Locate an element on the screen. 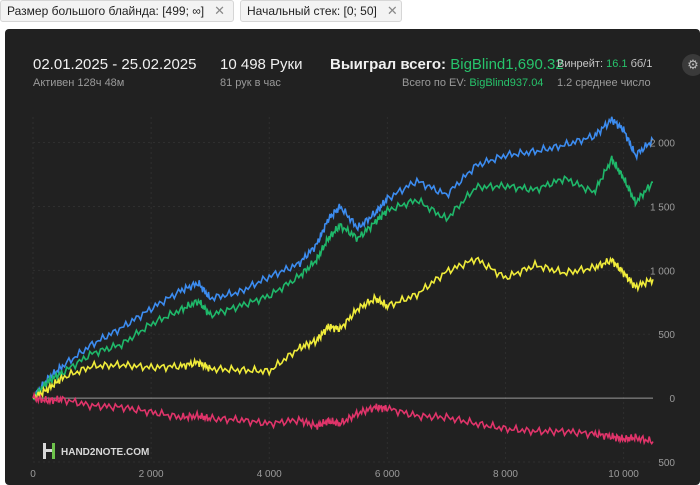 This screenshot has height=485, width=700. filter-chip-label: Размер большого блайнда: [499; ∞] is located at coordinates (106, 11).